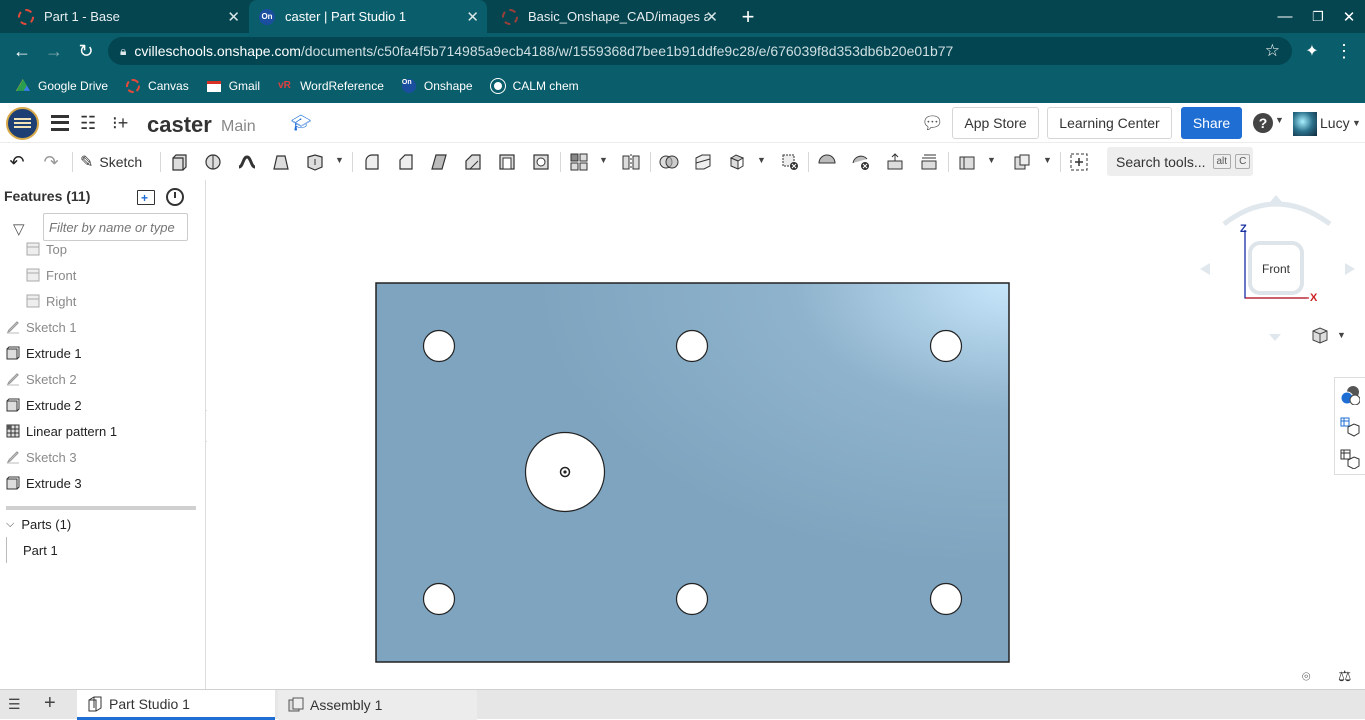 The width and height of the screenshot is (1365, 720). Describe the element at coordinates (1263, 123) in the screenshot. I see `help-icon: ?` at that location.